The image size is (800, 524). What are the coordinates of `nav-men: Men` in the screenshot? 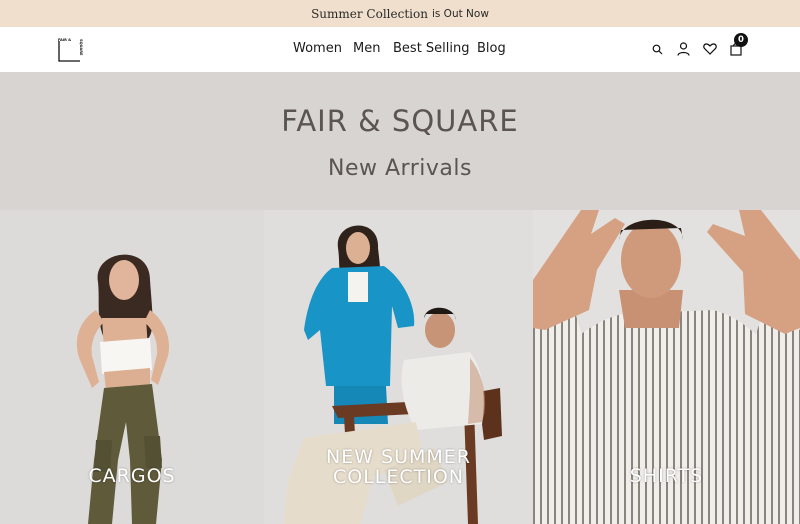 It's located at (366, 48).